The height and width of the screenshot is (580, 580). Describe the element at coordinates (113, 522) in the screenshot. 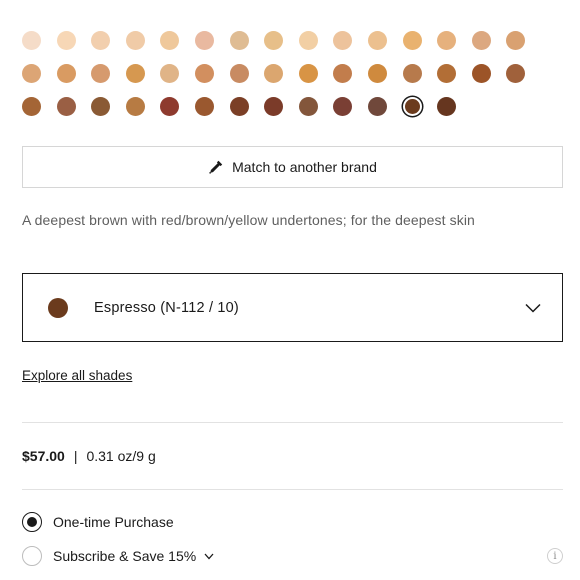

I see `one-time-purchase-label: One-time Purchase` at that location.